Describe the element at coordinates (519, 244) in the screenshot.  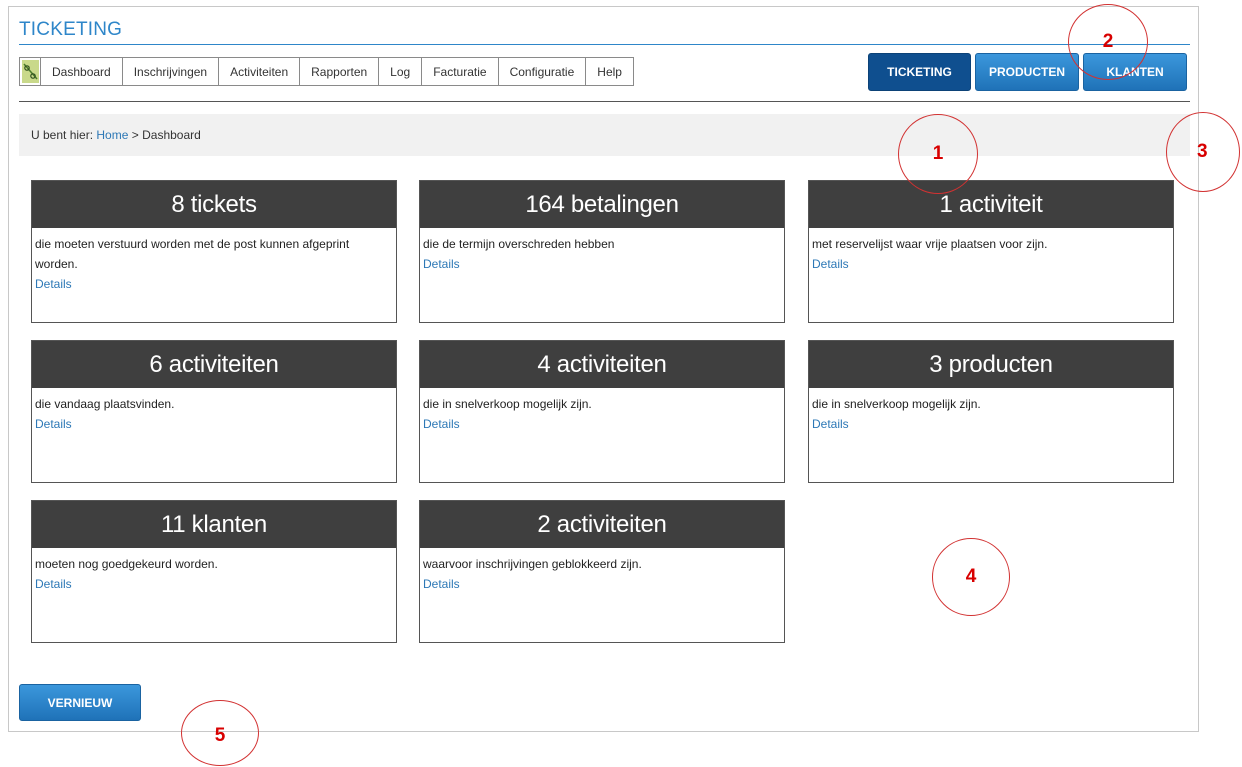
I see `card-description: die de termijn overschreden hebben` at that location.